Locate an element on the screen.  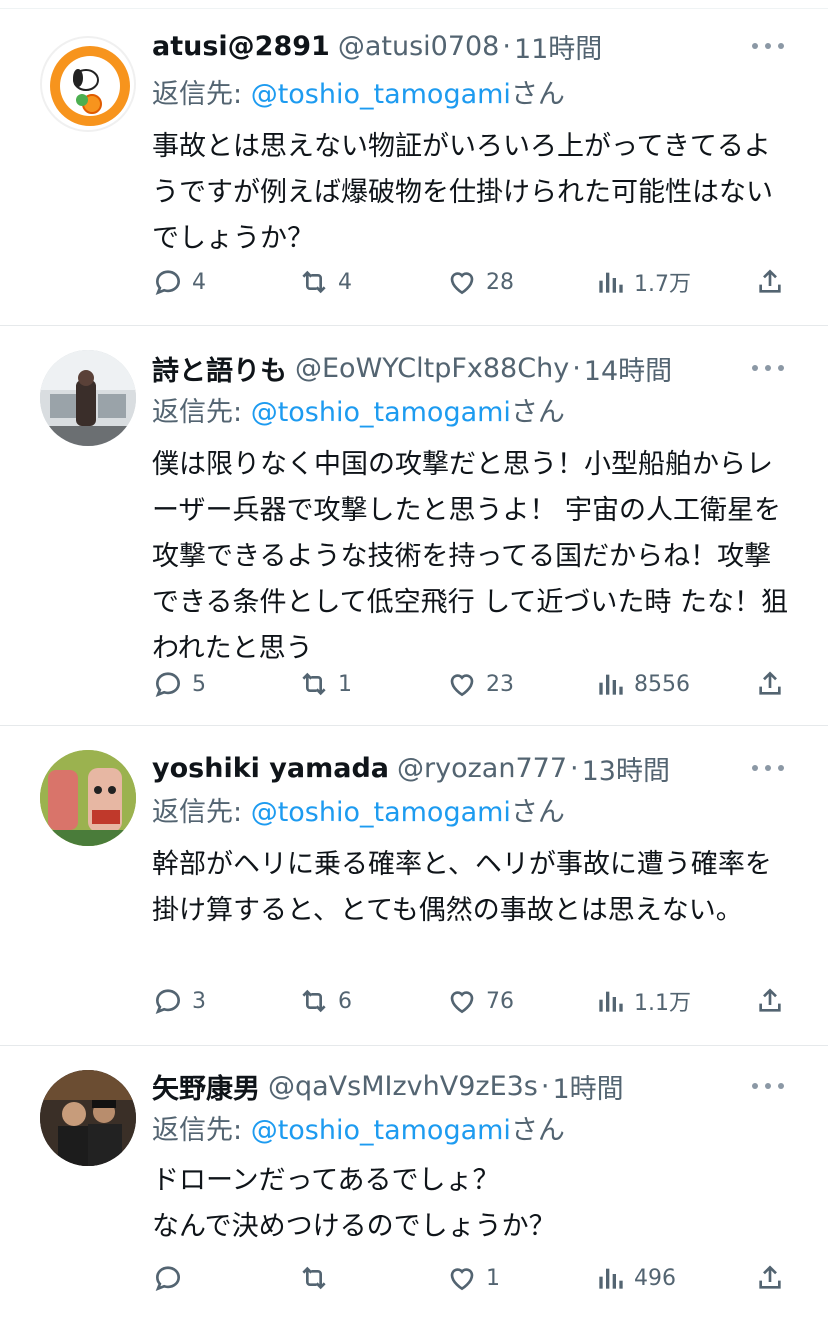
like-count: 23 is located at coordinates (500, 684).